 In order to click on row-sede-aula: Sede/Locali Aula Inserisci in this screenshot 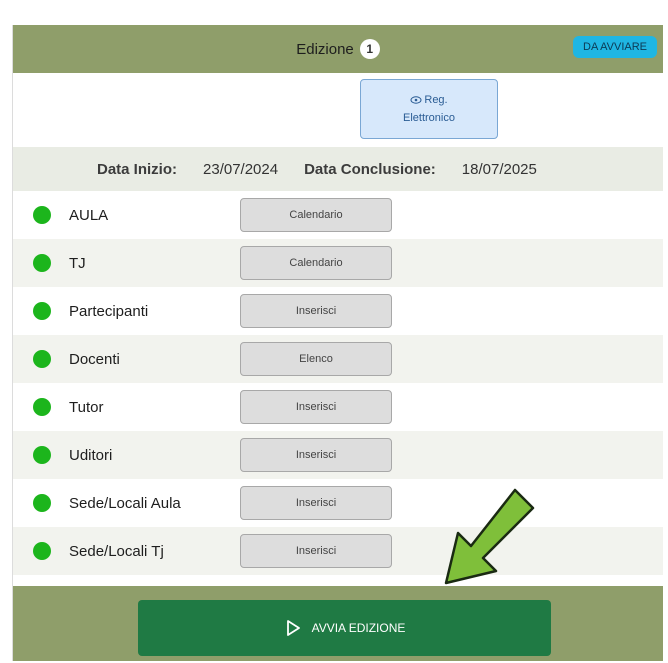, I will do `click(338, 503)`.